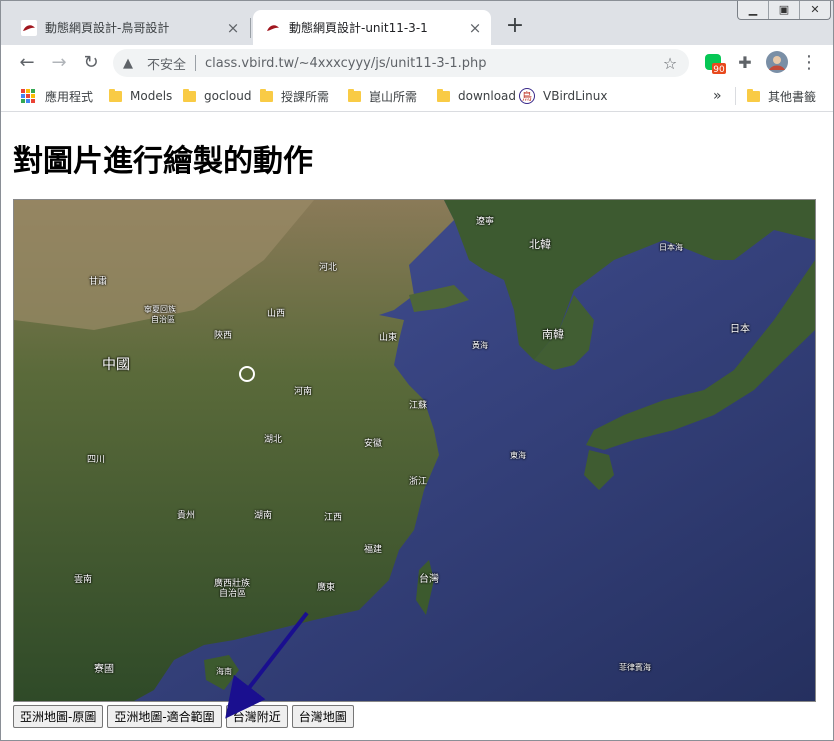  Describe the element at coordinates (186, 516) in the screenshot. I see `map-label: 貴州` at that location.